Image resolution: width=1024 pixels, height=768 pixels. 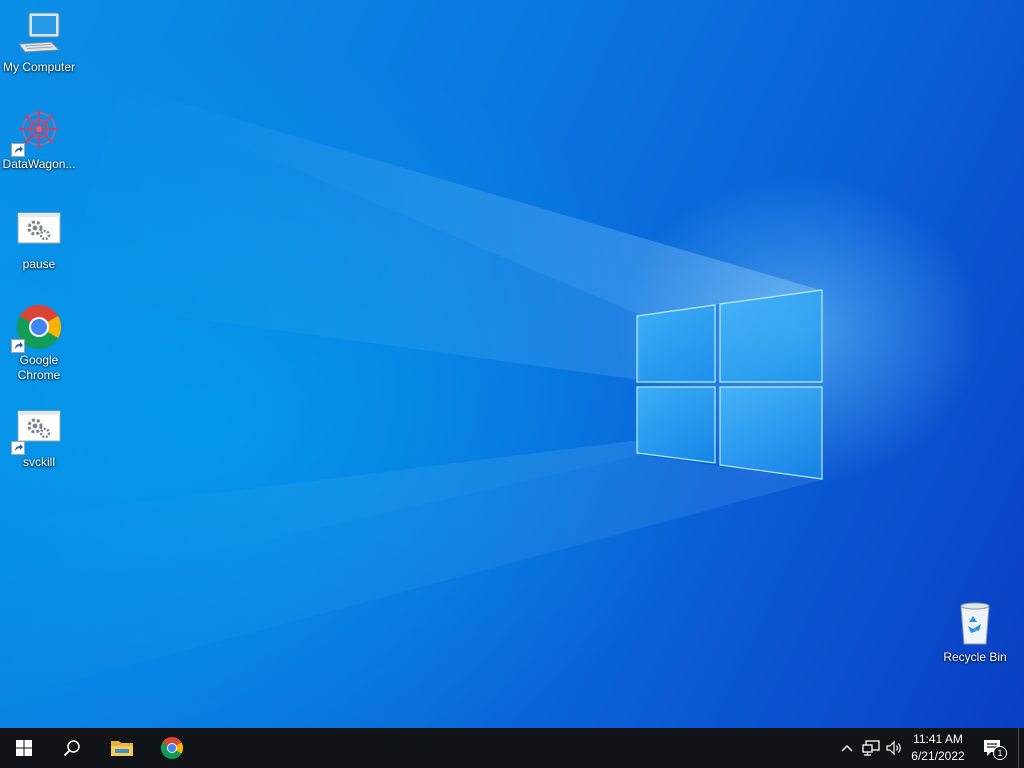 What do you see at coordinates (975, 624) in the screenshot?
I see `recycle-bin-icon` at bounding box center [975, 624].